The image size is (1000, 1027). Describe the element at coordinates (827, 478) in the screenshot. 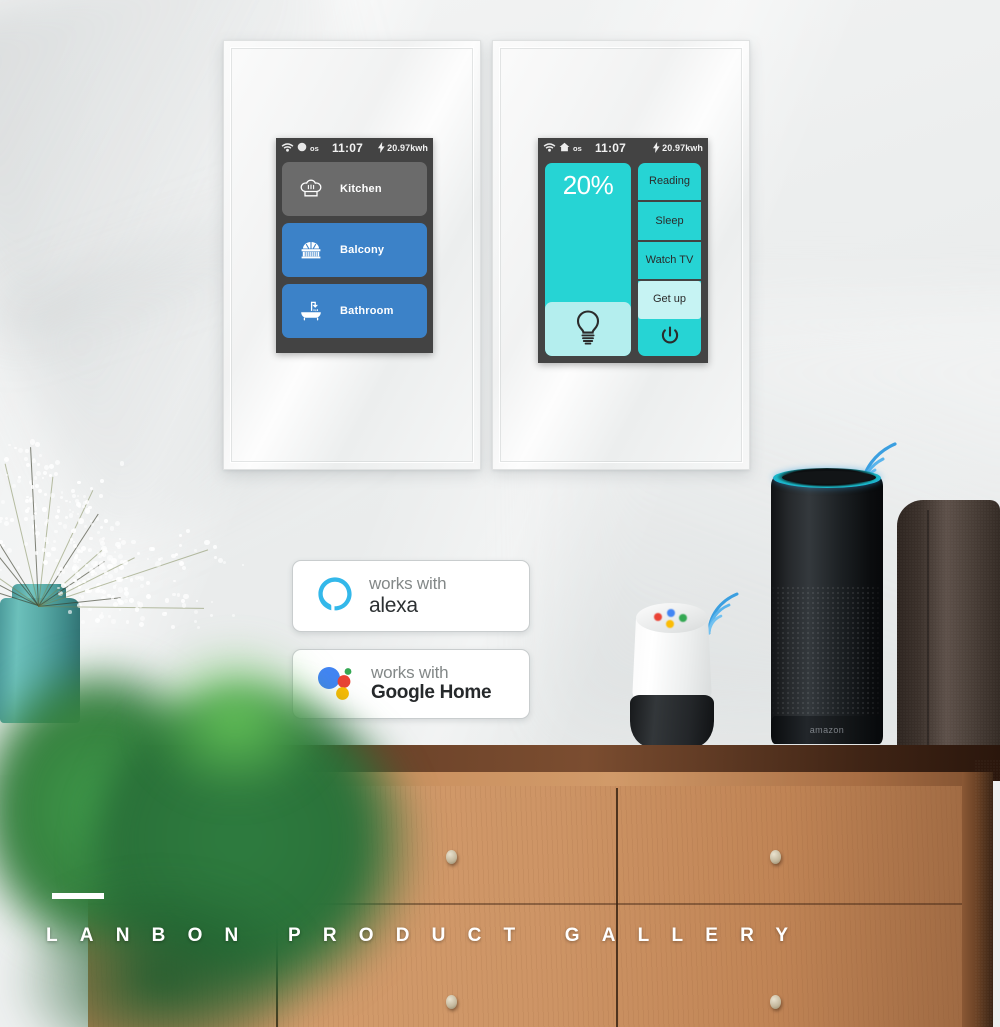

I see `echo-led-ring` at that location.